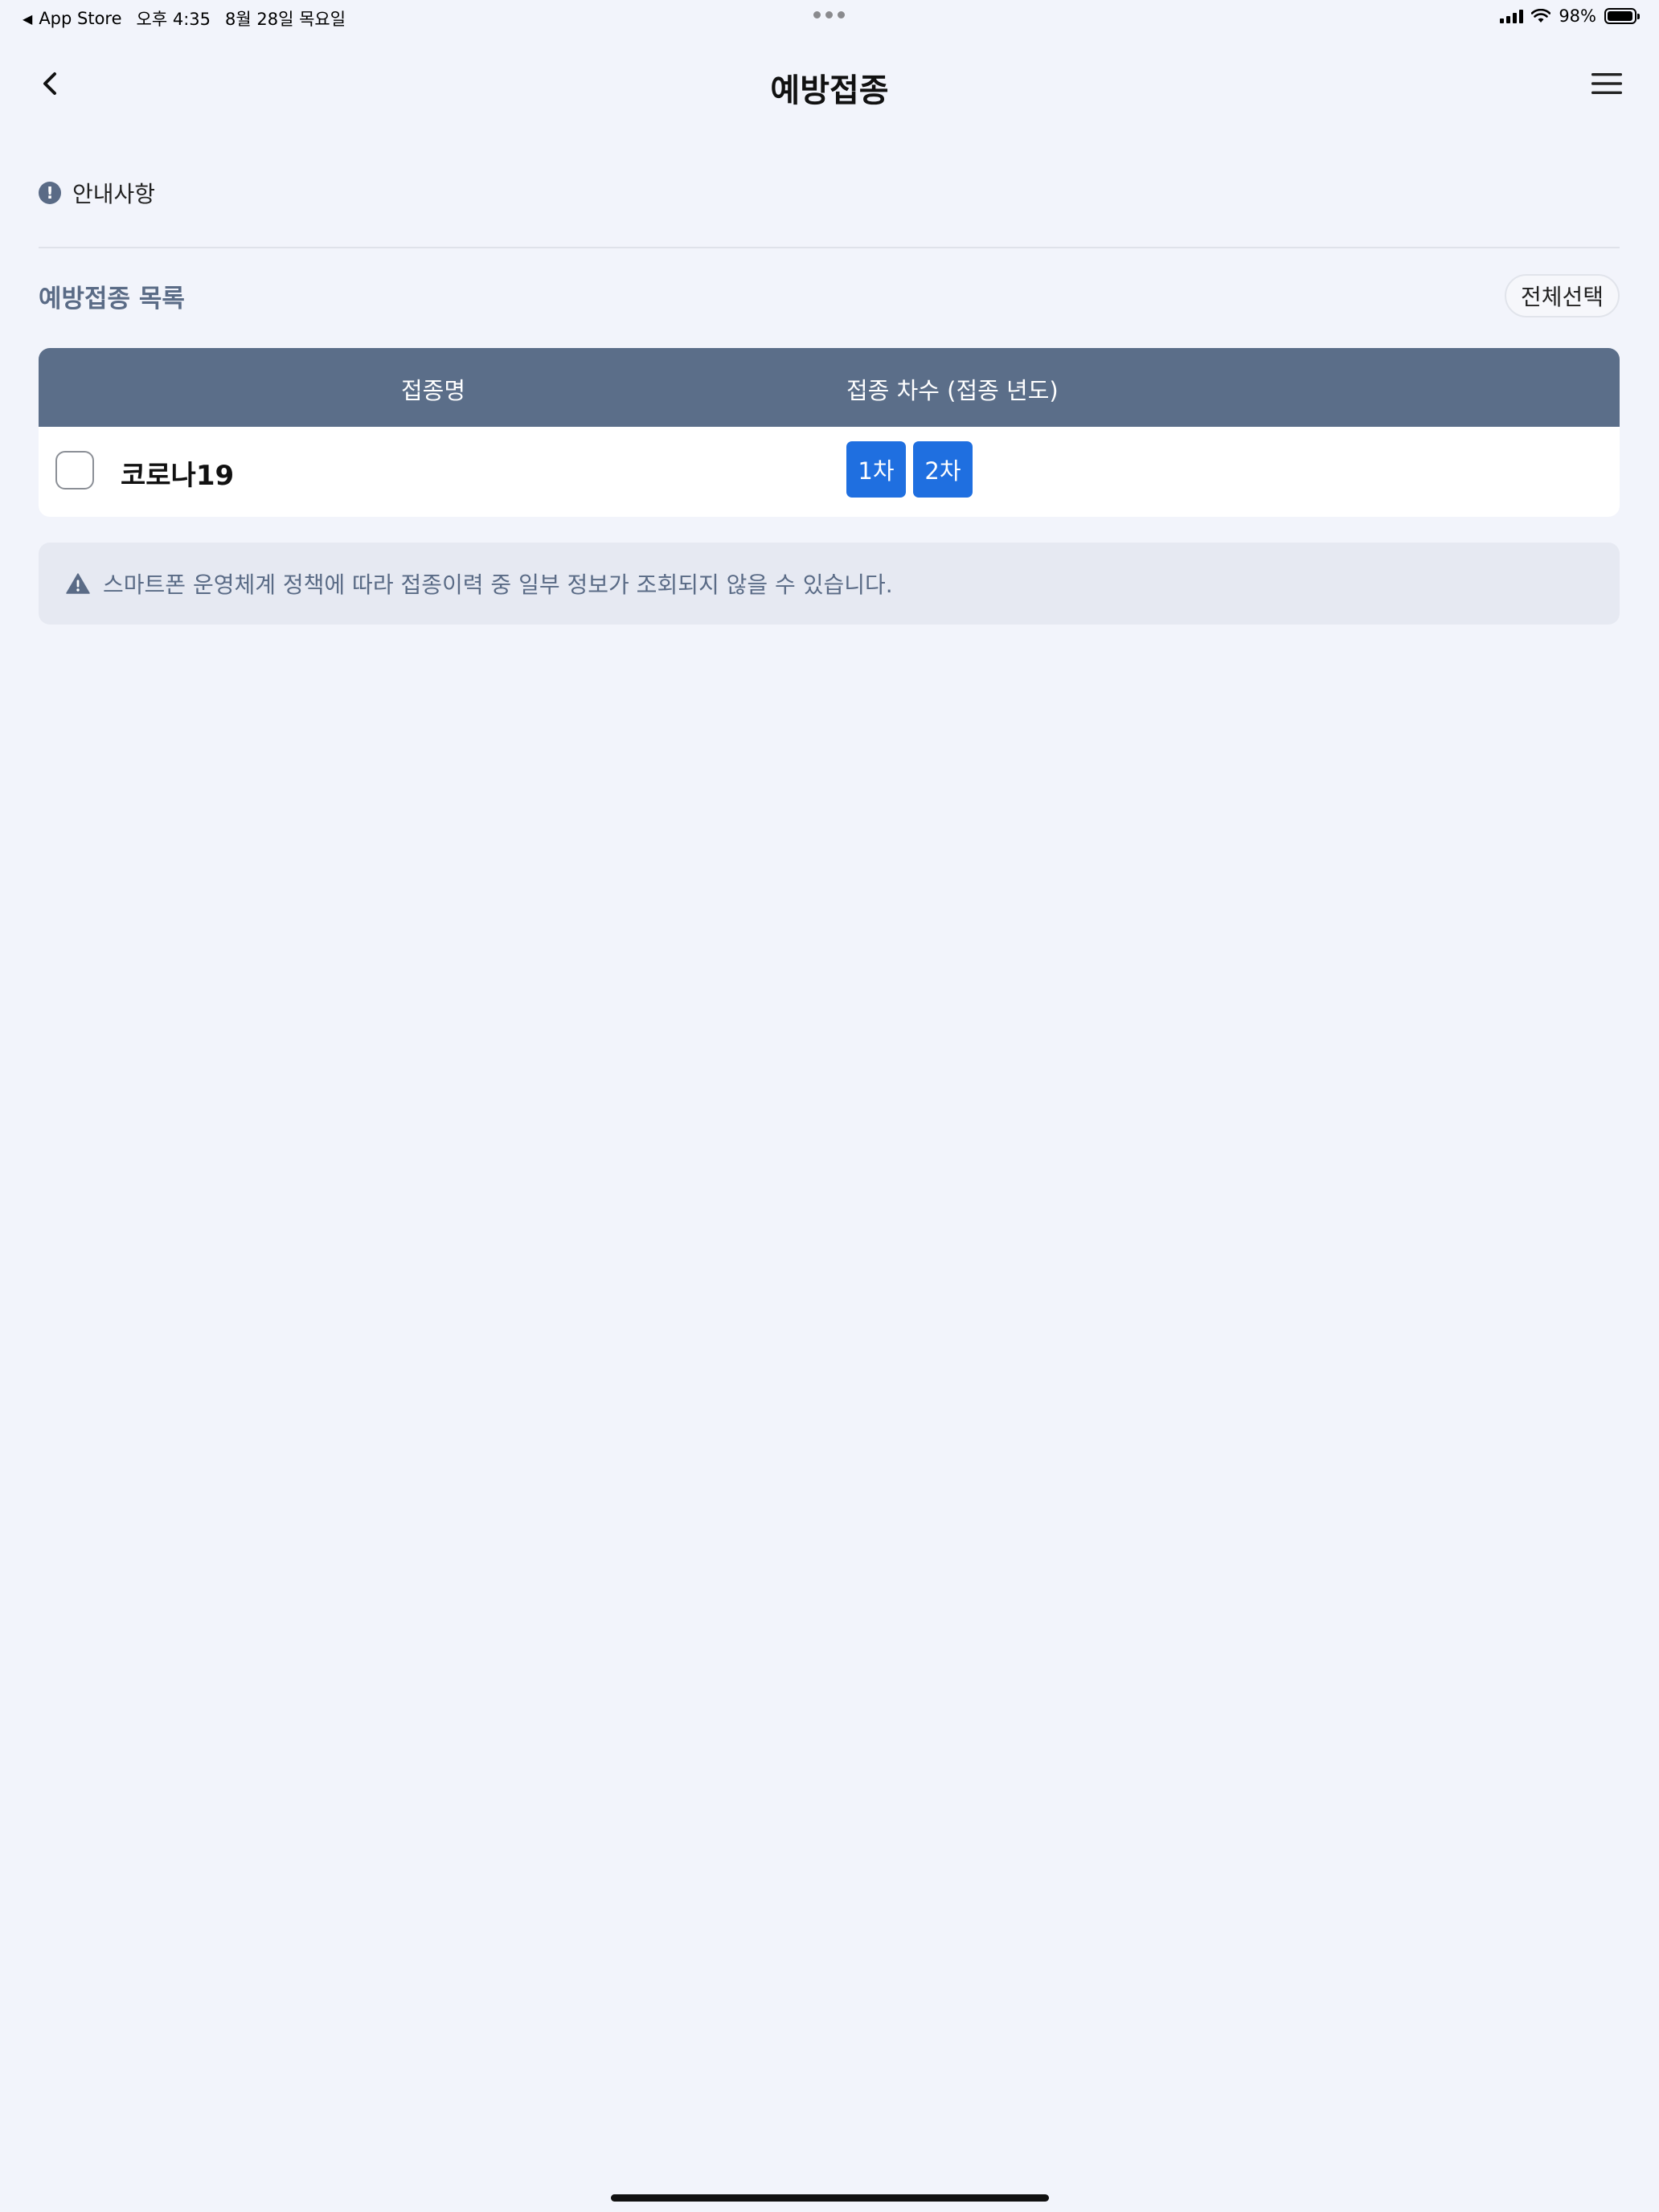 This screenshot has width=1659, height=2212. Describe the element at coordinates (285, 19) in the screenshot. I see `status-date: 8월 28일 목요일` at that location.